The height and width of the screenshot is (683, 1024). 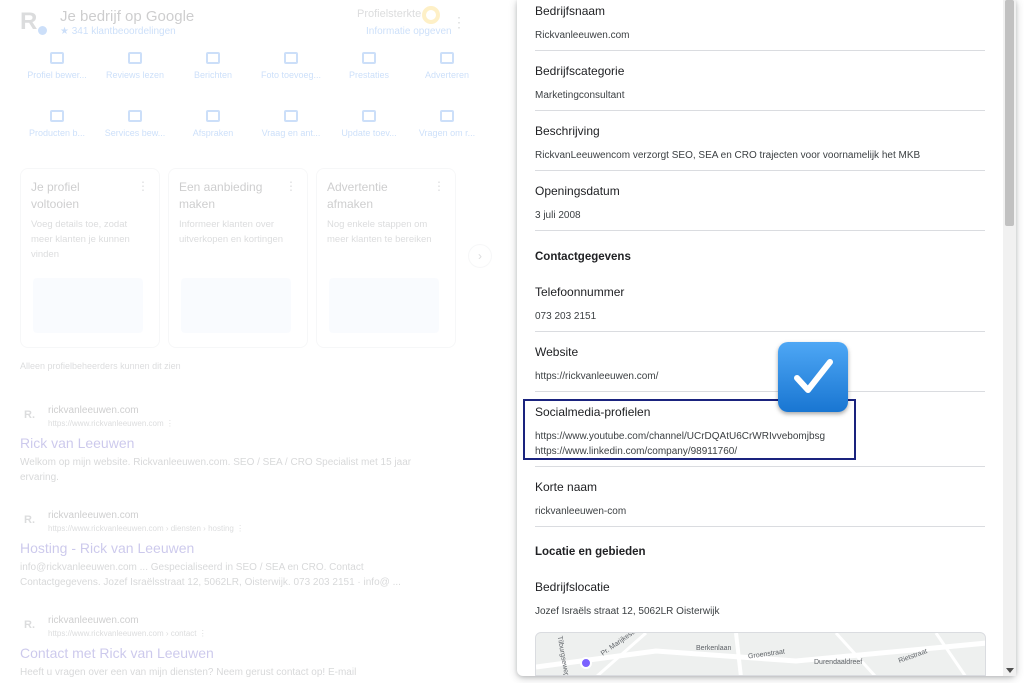 What do you see at coordinates (567, 131) in the screenshot?
I see `field-label: Beschrijving` at bounding box center [567, 131].